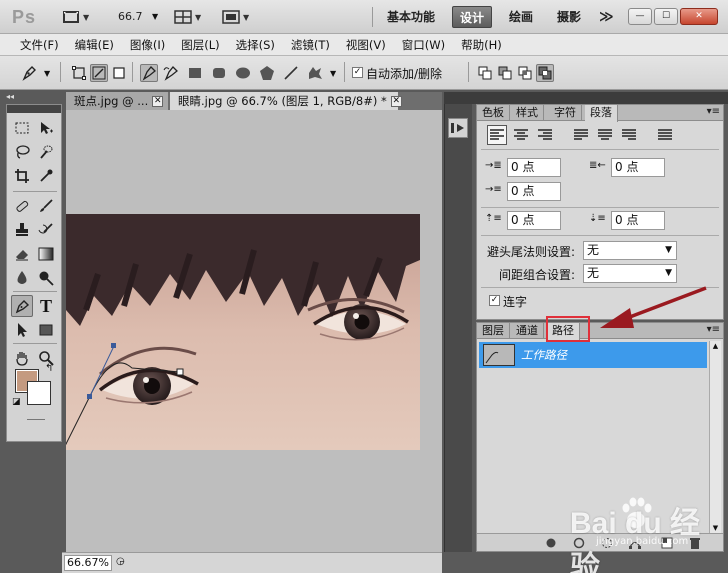 Image resolution: width=728 pixels, height=573 pixels. What do you see at coordinates (485, 73) in the screenshot?
I see `combine-shape-button` at bounding box center [485, 73].